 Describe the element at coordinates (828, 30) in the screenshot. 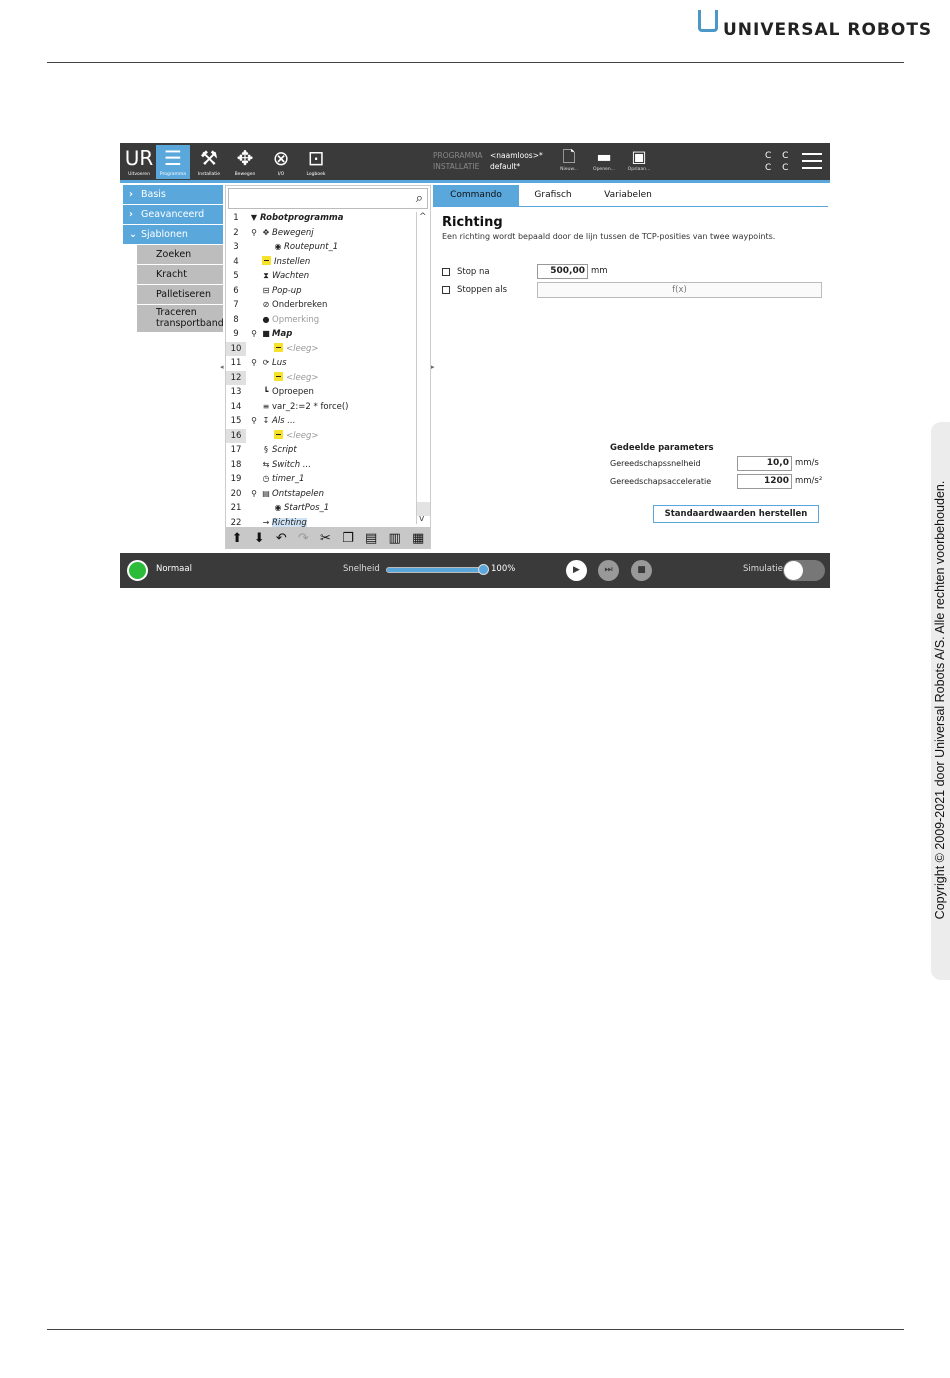

I see `brand-name: UNIVERSAL ROBOTS` at that location.